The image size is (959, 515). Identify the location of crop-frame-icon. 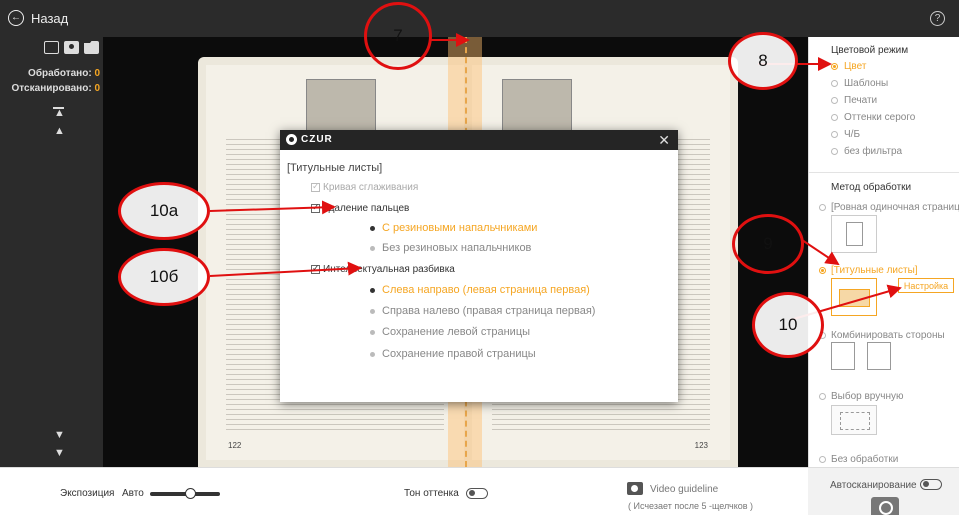
(855, 421).